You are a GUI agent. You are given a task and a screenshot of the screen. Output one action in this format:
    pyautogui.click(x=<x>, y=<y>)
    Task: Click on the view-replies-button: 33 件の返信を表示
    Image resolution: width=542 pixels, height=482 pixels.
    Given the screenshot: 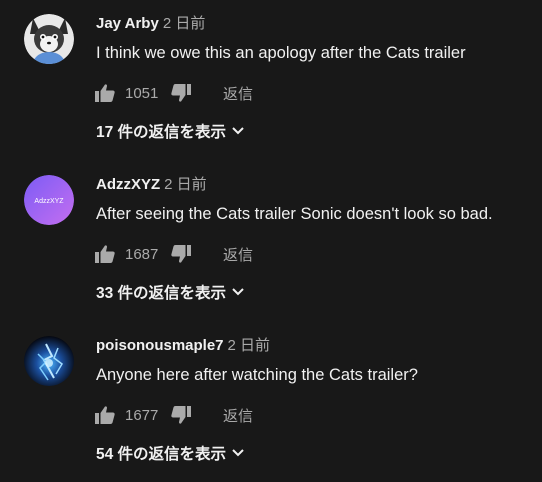 What is the action you would take?
    pyautogui.click(x=170, y=292)
    